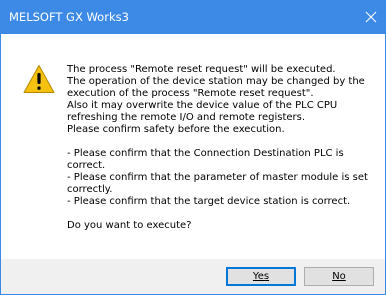  Describe the element at coordinates (193, 276) in the screenshot. I see `button-bar: Yes No` at that location.